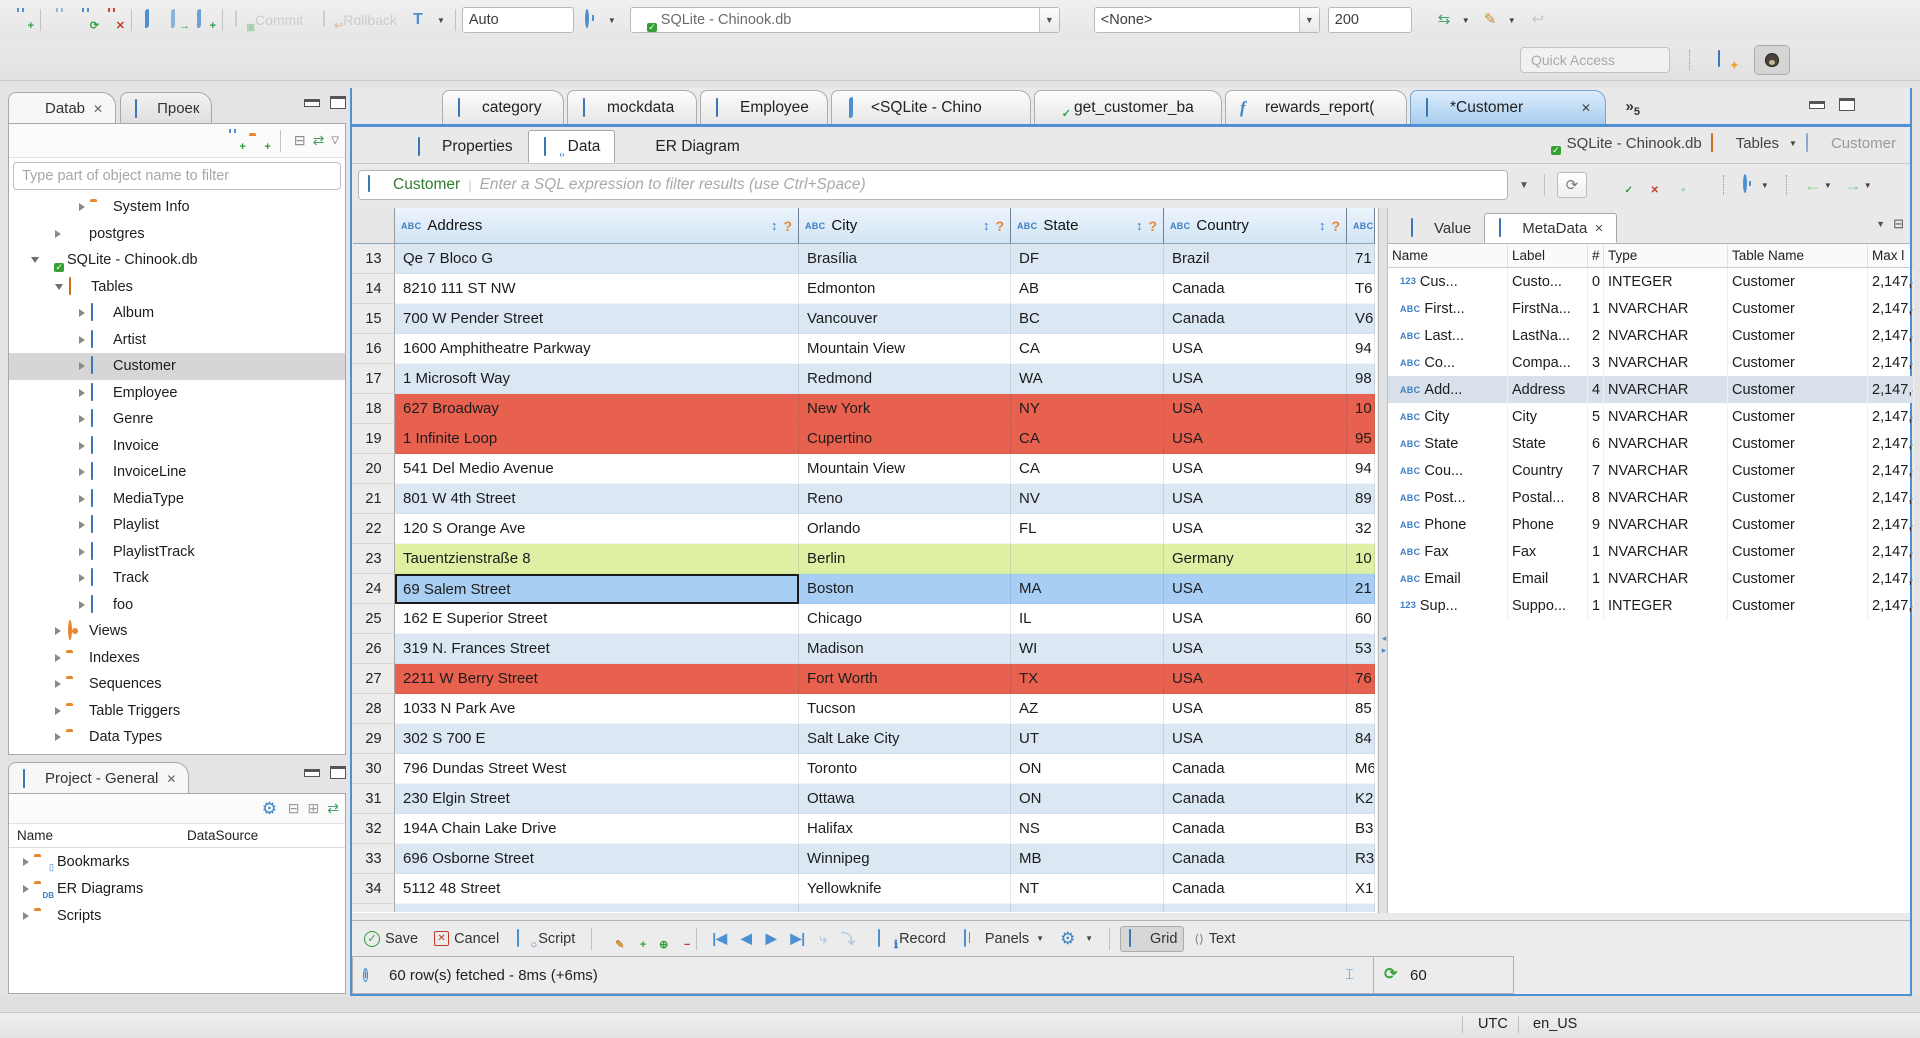 The width and height of the screenshot is (1920, 1038). Describe the element at coordinates (597, 499) in the screenshot. I see `grid-cell: 801 W 4th Street` at that location.